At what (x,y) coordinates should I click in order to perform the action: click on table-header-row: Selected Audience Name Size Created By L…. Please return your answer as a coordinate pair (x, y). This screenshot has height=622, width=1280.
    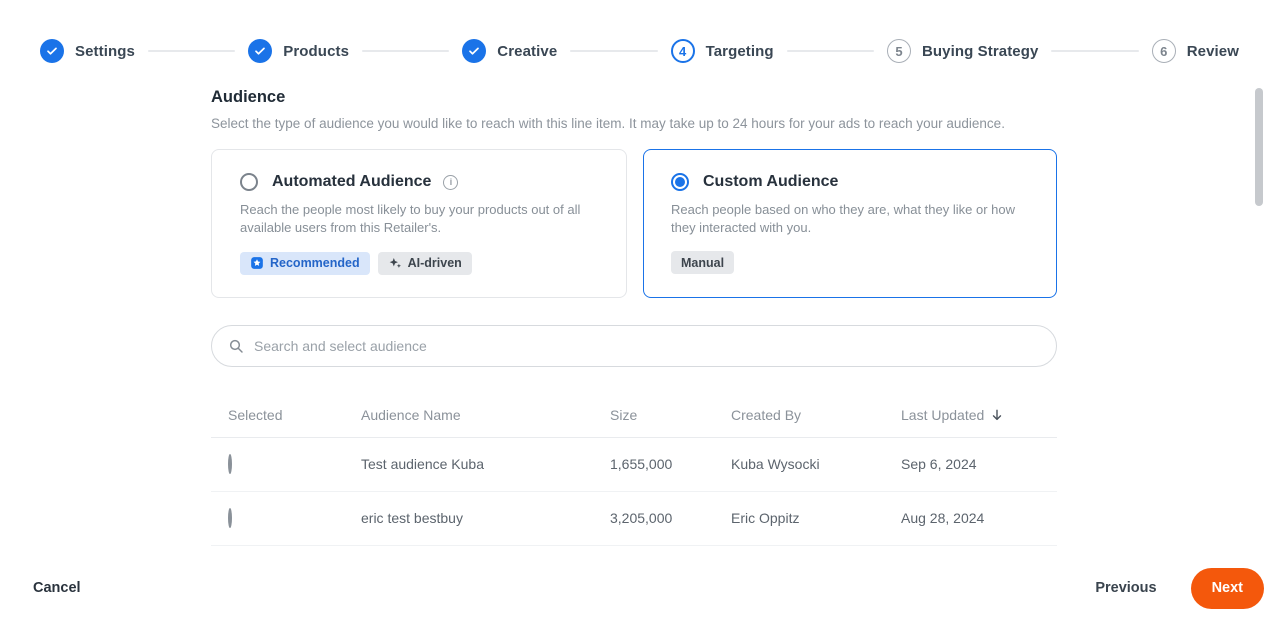
    Looking at the image, I should click on (634, 415).